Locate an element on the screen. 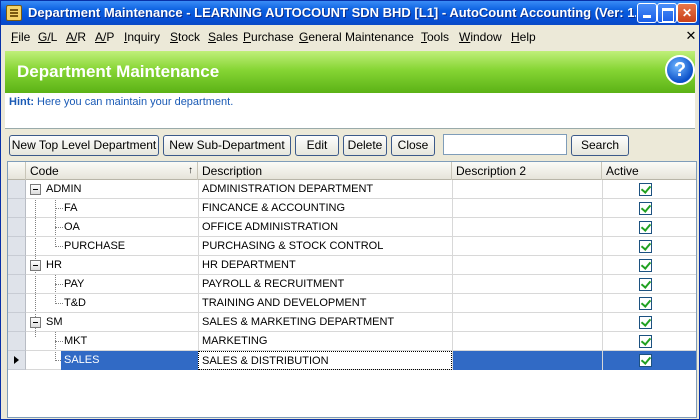  cell-description: TRAINING AND DEVELOPMENT is located at coordinates (325, 303).